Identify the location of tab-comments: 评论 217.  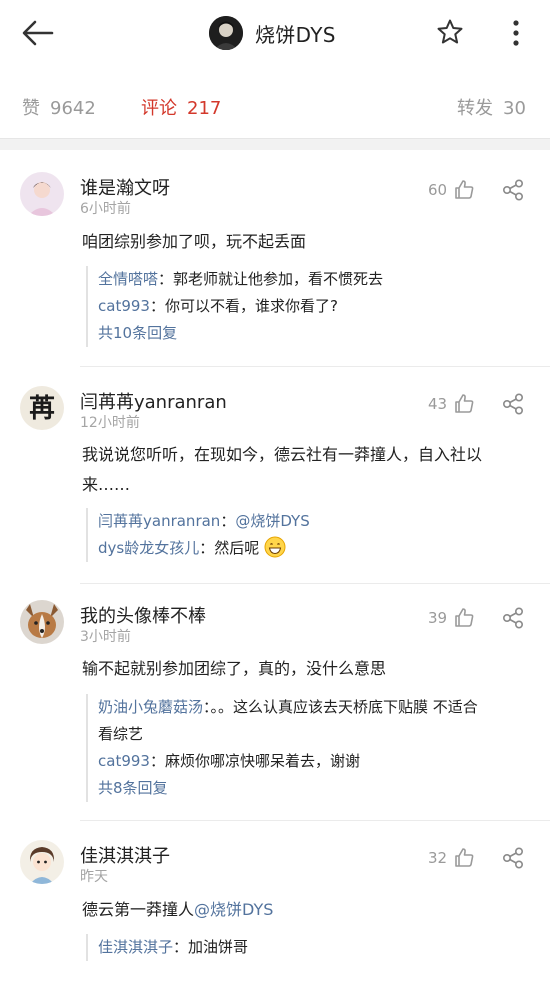
(181, 107).